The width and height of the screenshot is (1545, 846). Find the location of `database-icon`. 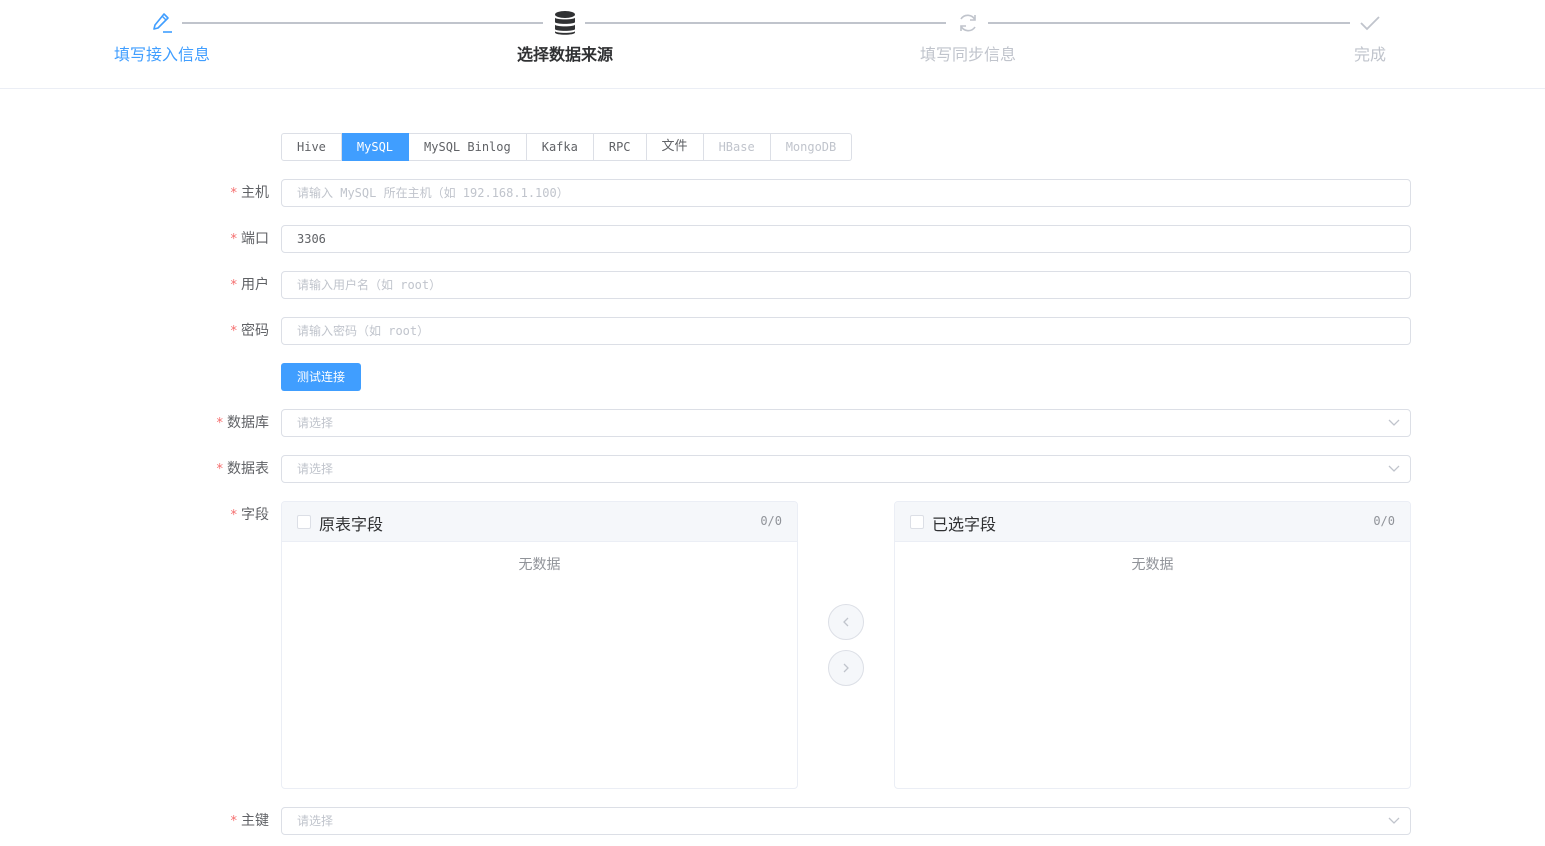

database-icon is located at coordinates (565, 23).